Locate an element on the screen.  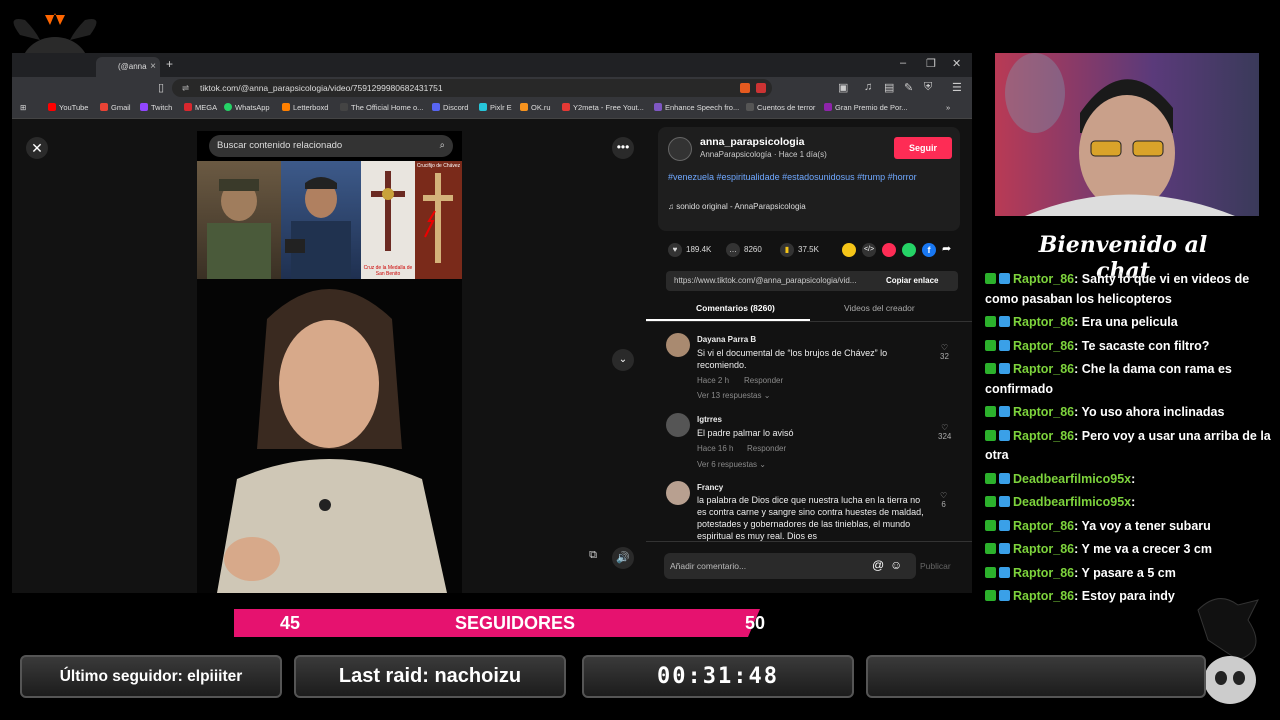
repost-icon is located at coordinates (889, 250).